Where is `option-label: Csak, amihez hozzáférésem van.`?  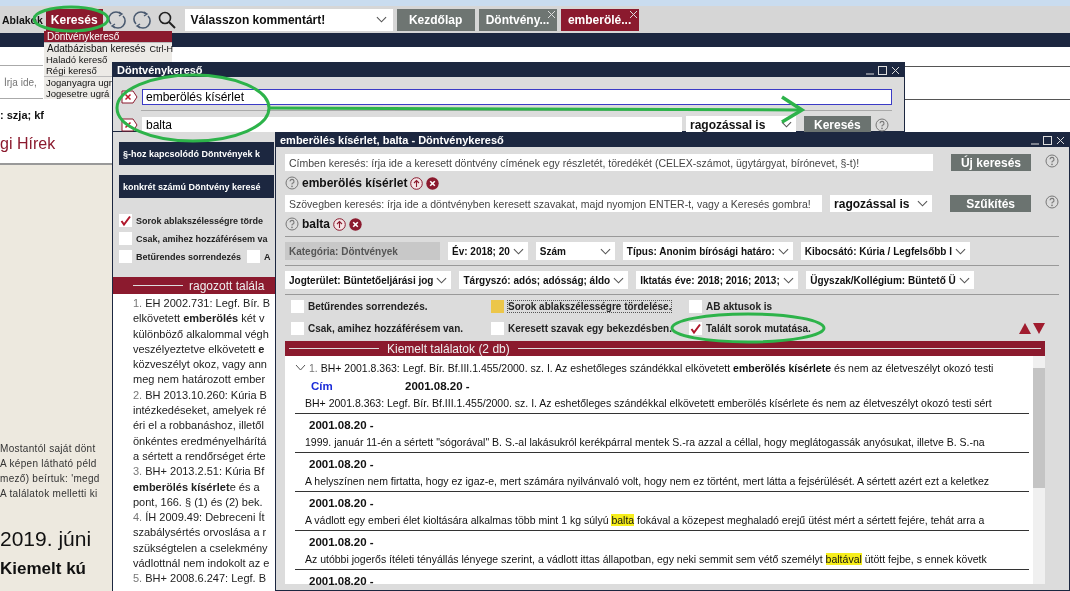 option-label: Csak, amihez hozzáférésem van. is located at coordinates (386, 328).